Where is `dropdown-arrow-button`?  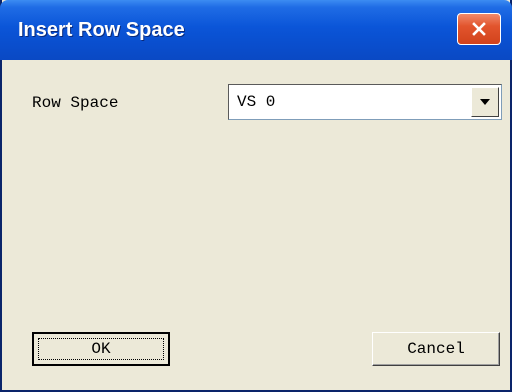 dropdown-arrow-button is located at coordinates (485, 102).